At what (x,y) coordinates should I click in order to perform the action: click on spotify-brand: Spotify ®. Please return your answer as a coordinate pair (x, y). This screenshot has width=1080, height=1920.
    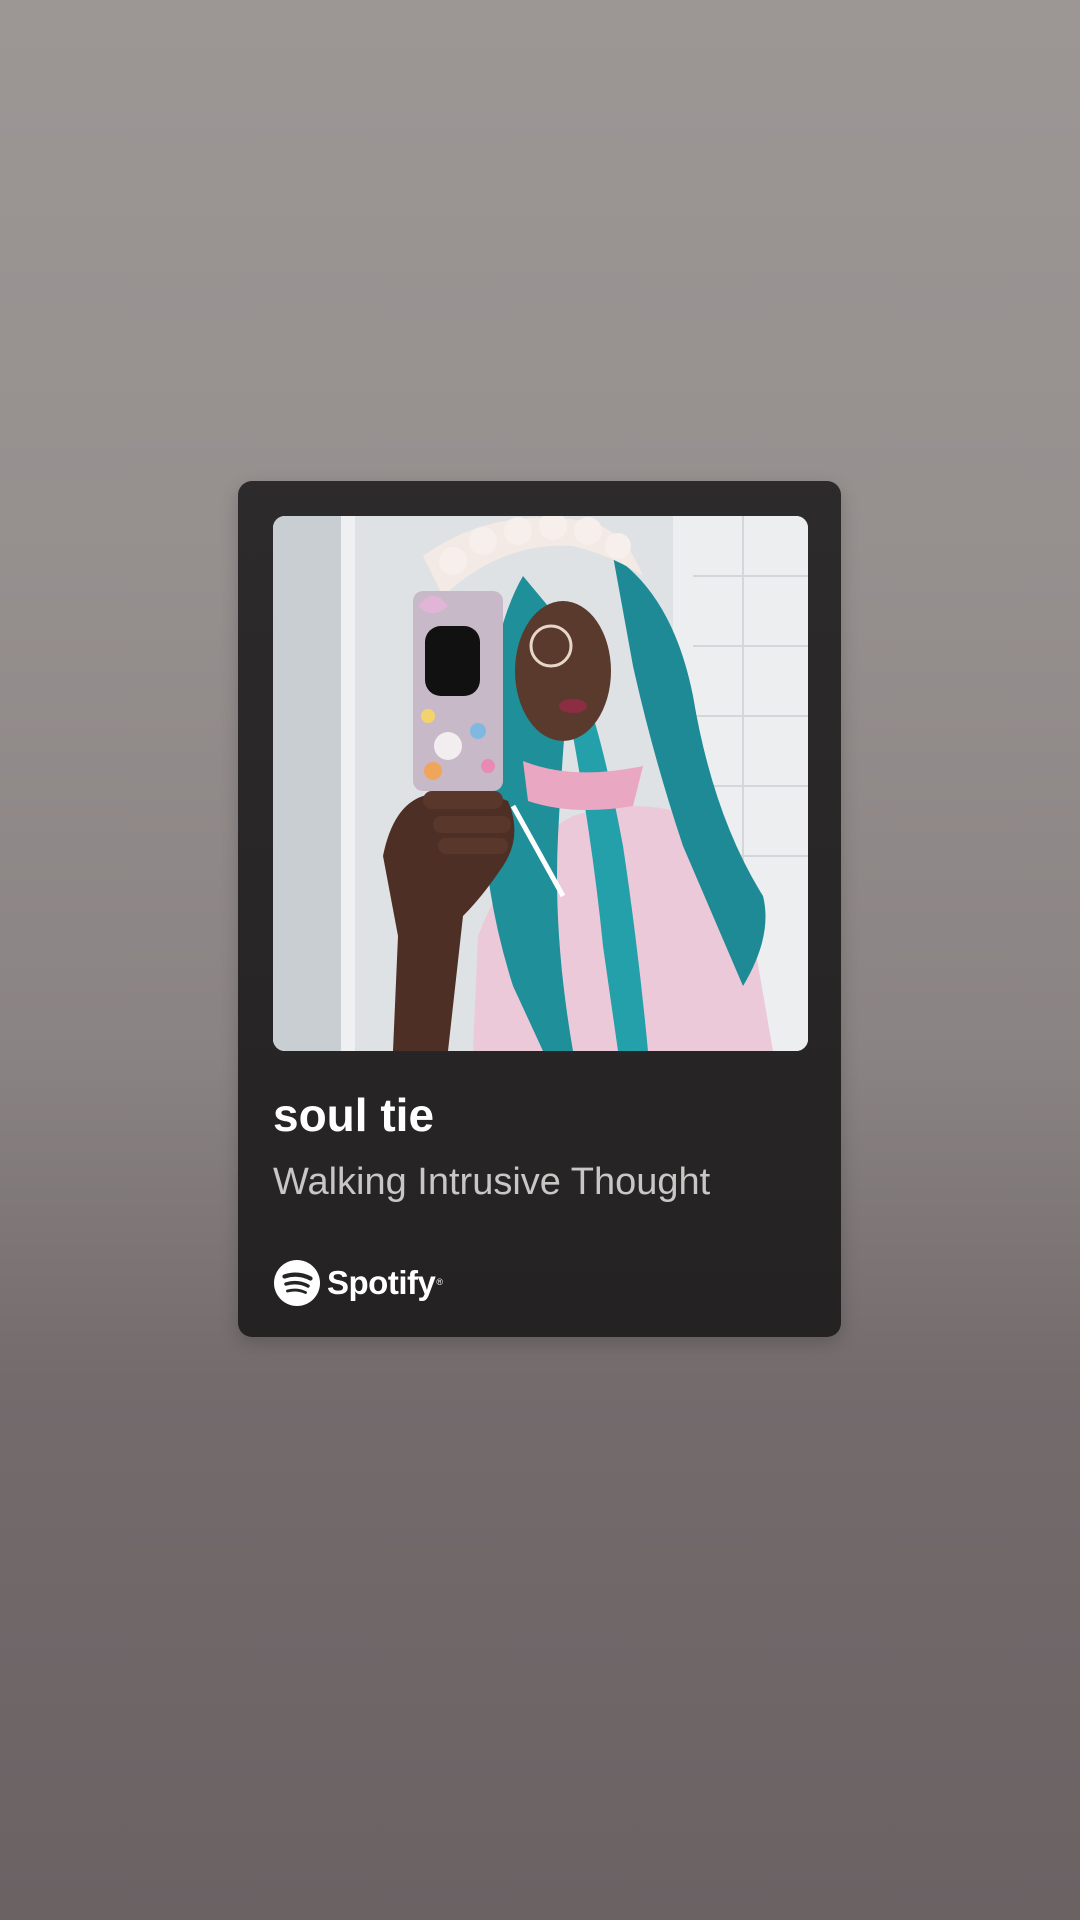
    Looking at the image, I should click on (358, 1283).